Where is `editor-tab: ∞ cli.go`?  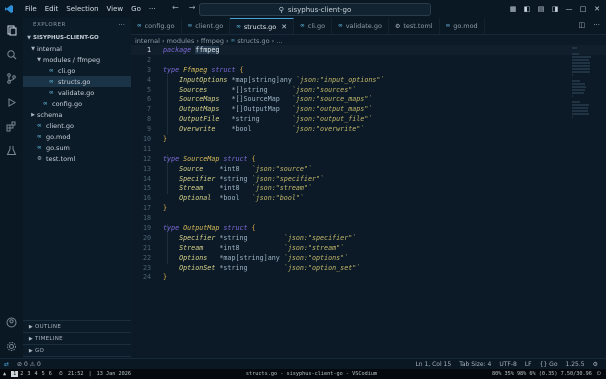 editor-tab: ∞ cli.go is located at coordinates (313, 26).